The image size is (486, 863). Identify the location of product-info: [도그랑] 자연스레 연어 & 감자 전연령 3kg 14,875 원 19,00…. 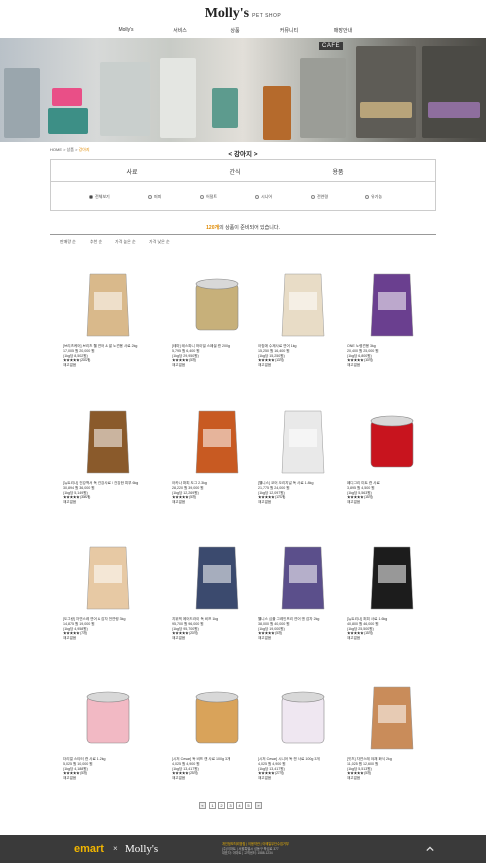
(108, 629).